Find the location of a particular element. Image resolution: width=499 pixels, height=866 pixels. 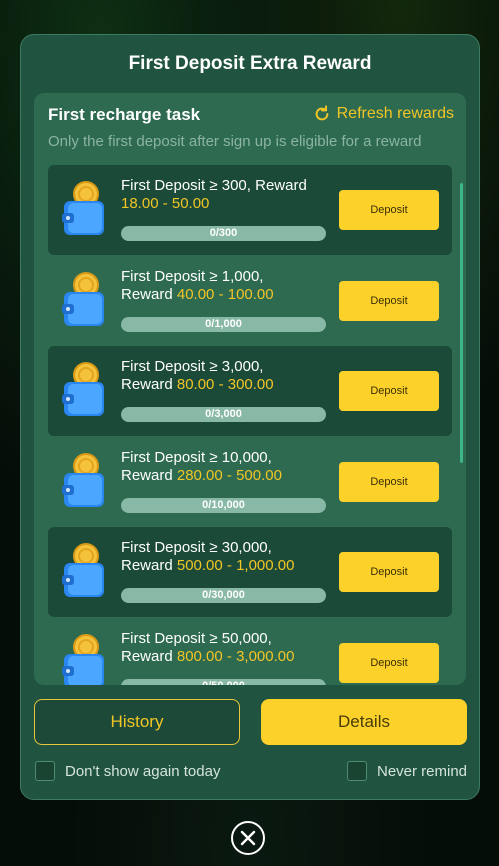

history-button: History is located at coordinates (137, 722).